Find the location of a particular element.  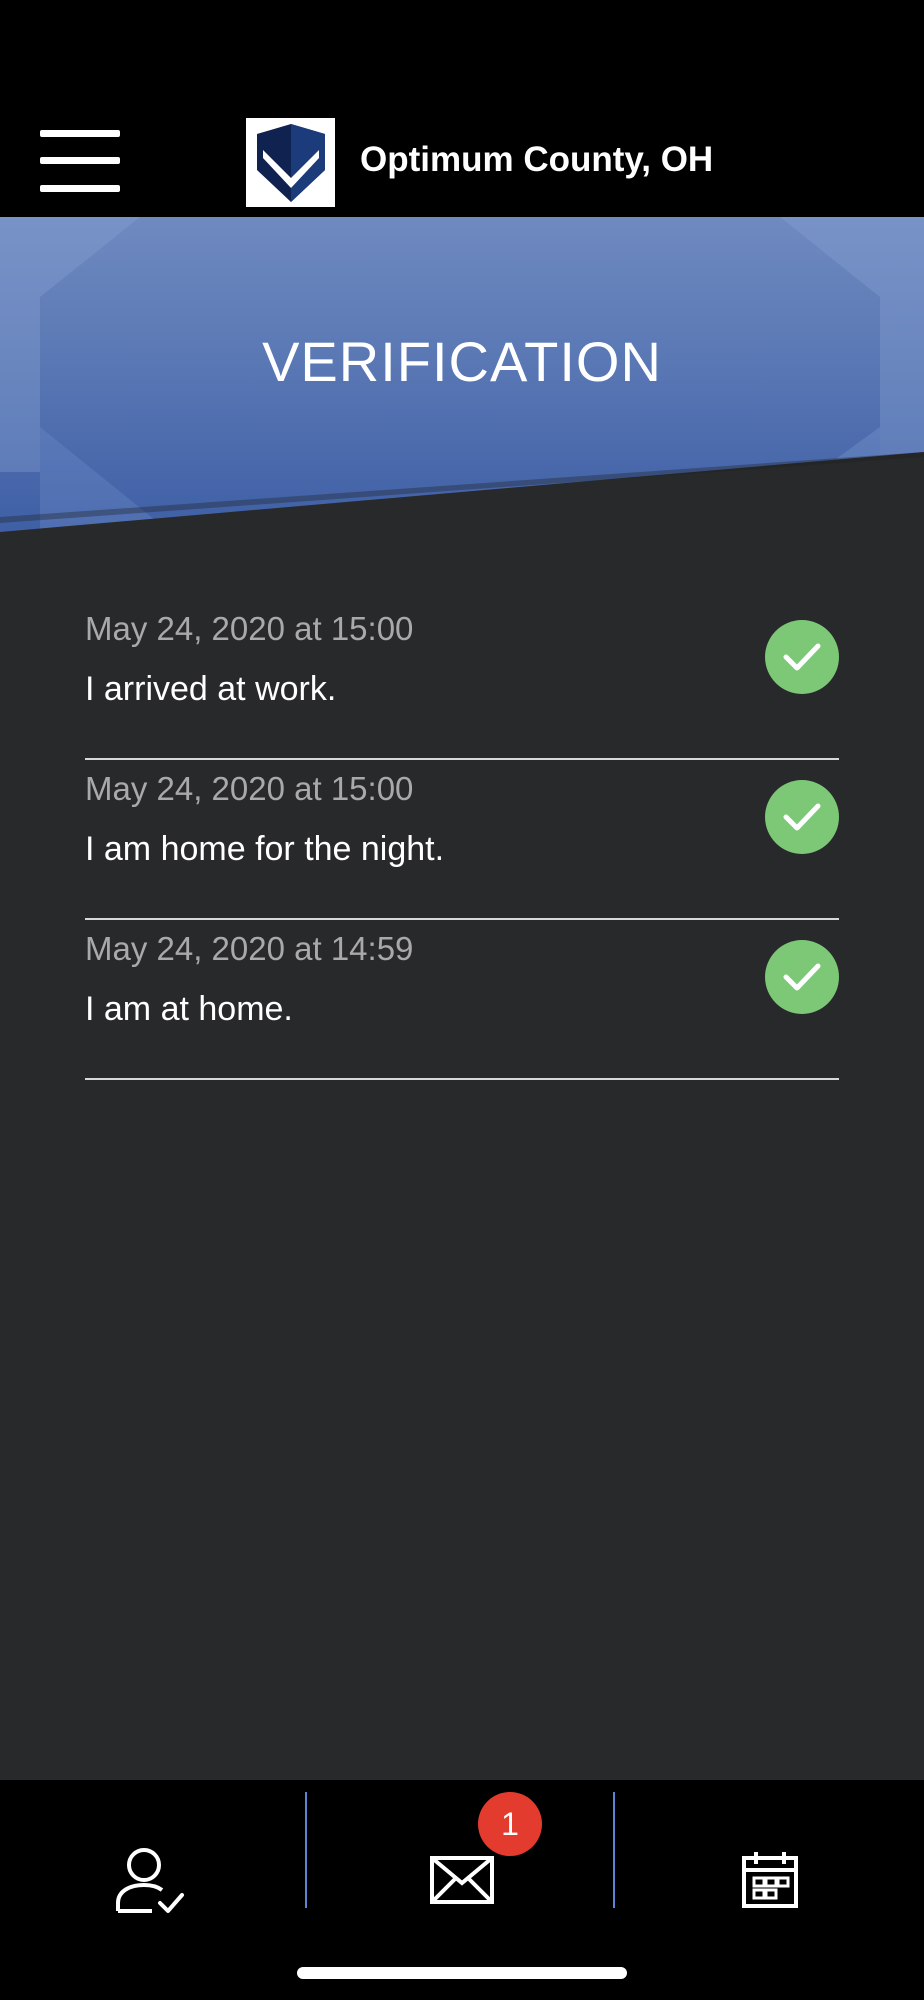

entry-text: I arrived at work. is located at coordinates (211, 689).